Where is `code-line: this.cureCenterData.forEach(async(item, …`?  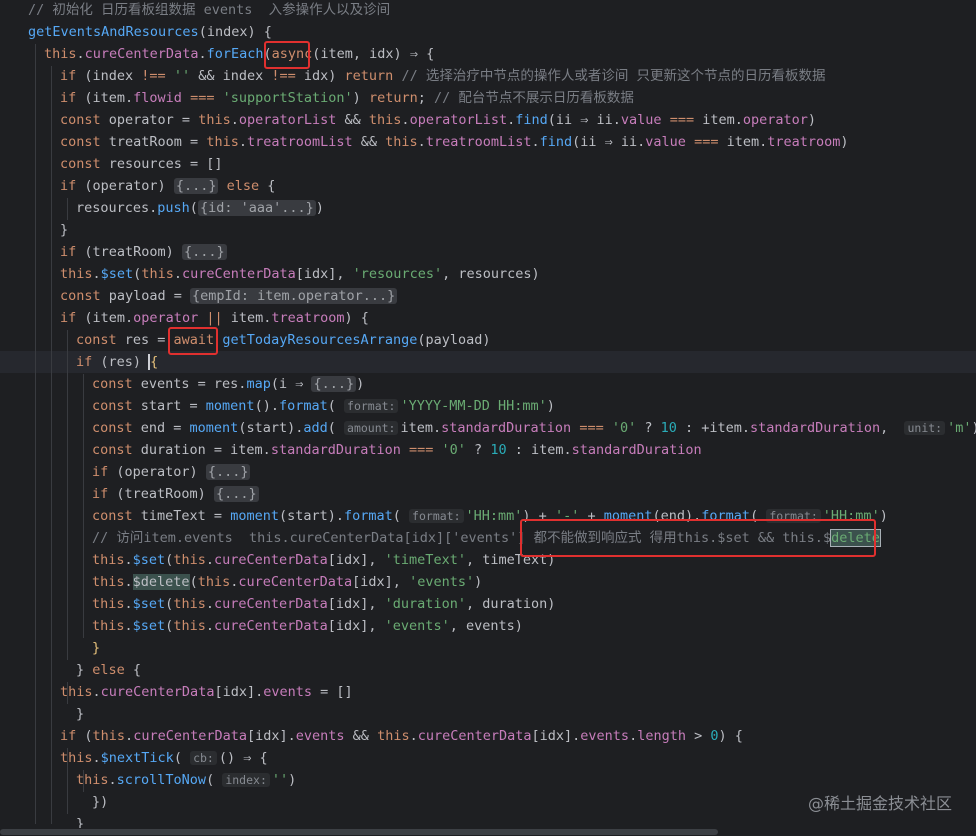 code-line: this.cureCenterData.forEach(async(item, … is located at coordinates (239, 54).